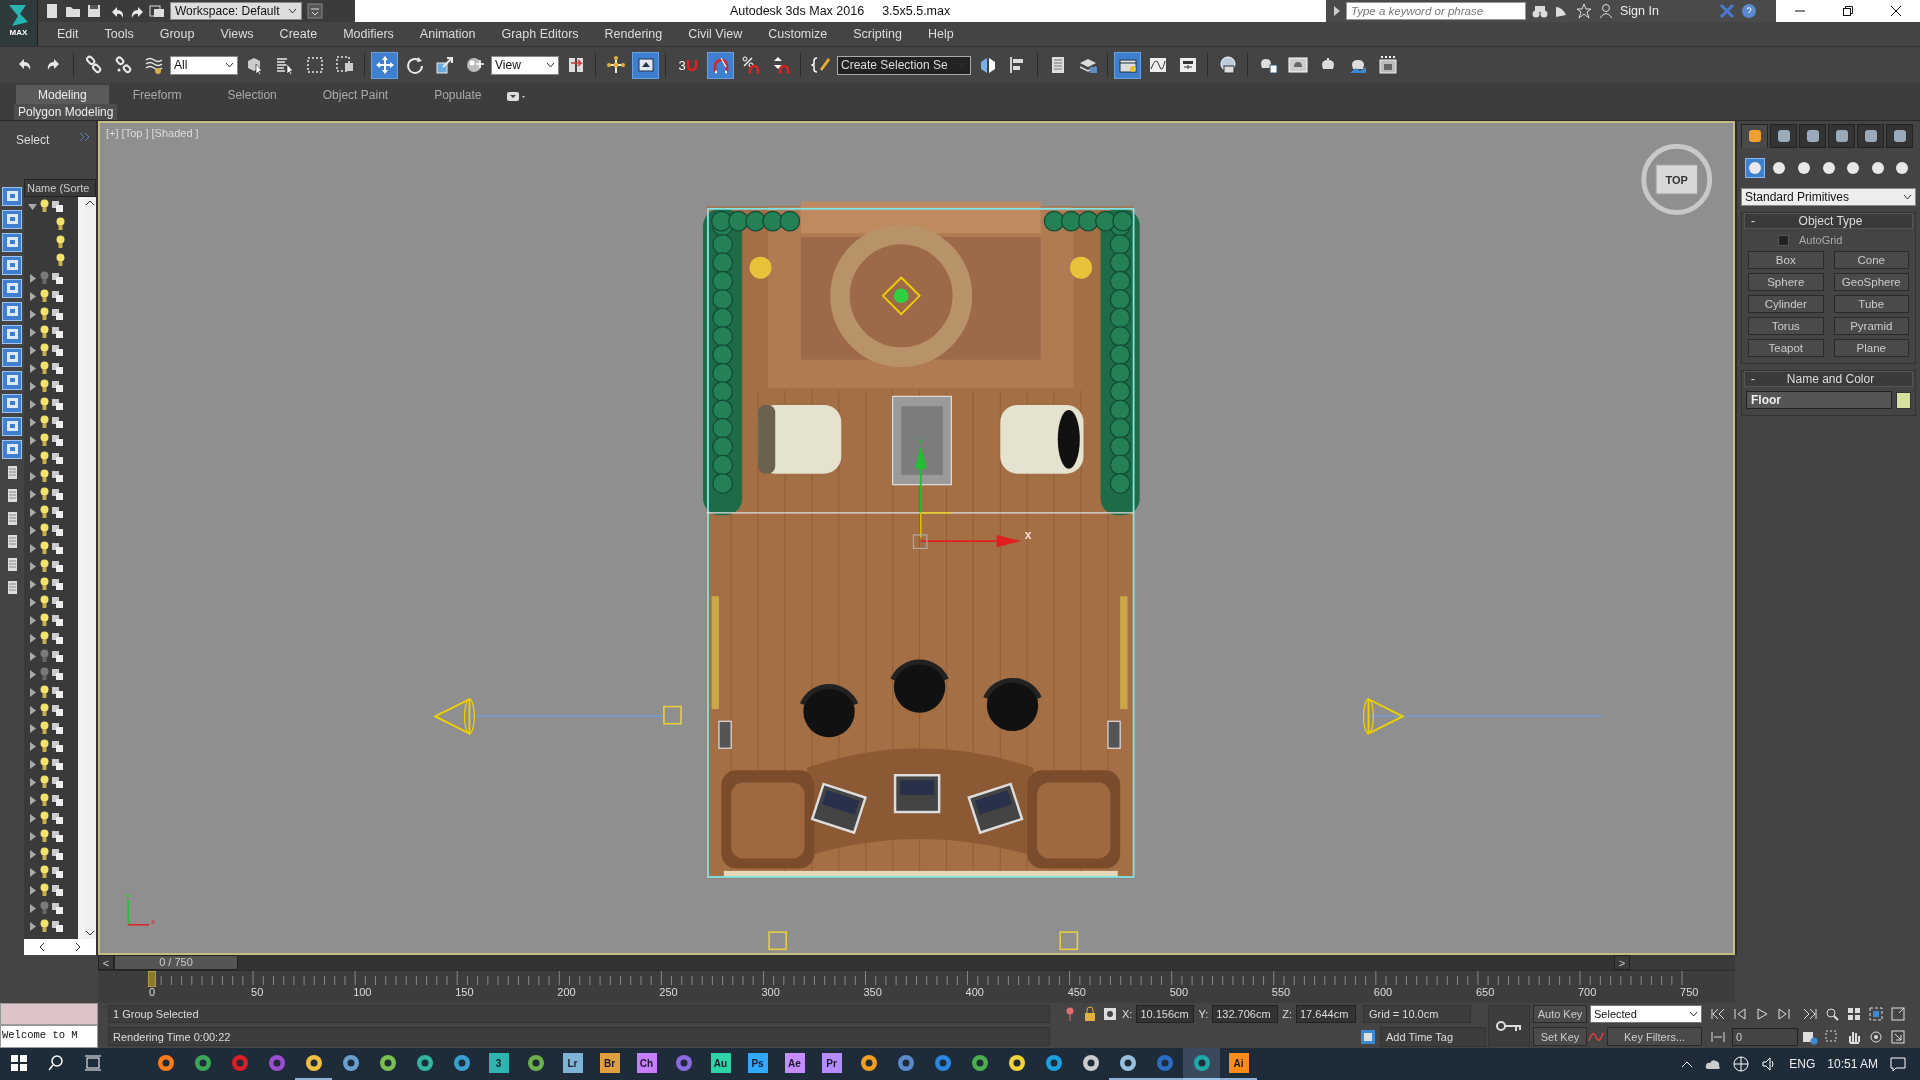  What do you see at coordinates (1765, 1036) in the screenshot?
I see `frame-field: 0` at bounding box center [1765, 1036].